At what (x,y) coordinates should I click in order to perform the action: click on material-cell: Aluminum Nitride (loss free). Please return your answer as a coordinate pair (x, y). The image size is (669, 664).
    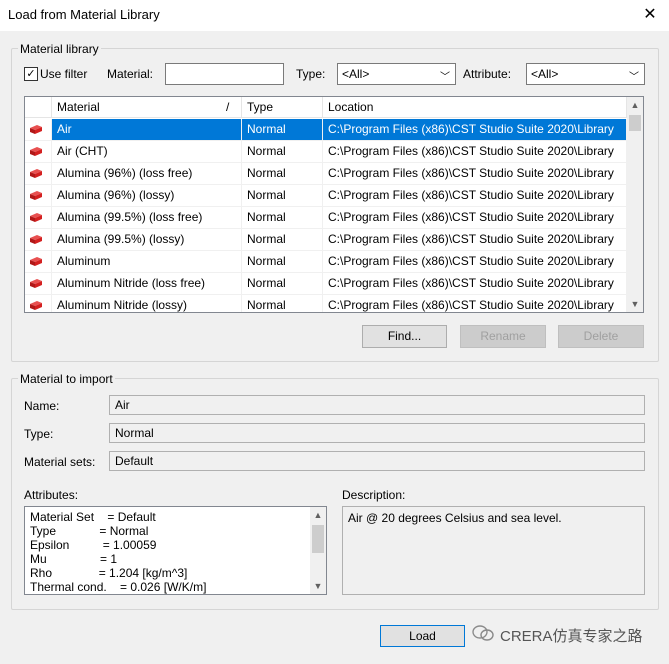
    Looking at the image, I should click on (147, 284).